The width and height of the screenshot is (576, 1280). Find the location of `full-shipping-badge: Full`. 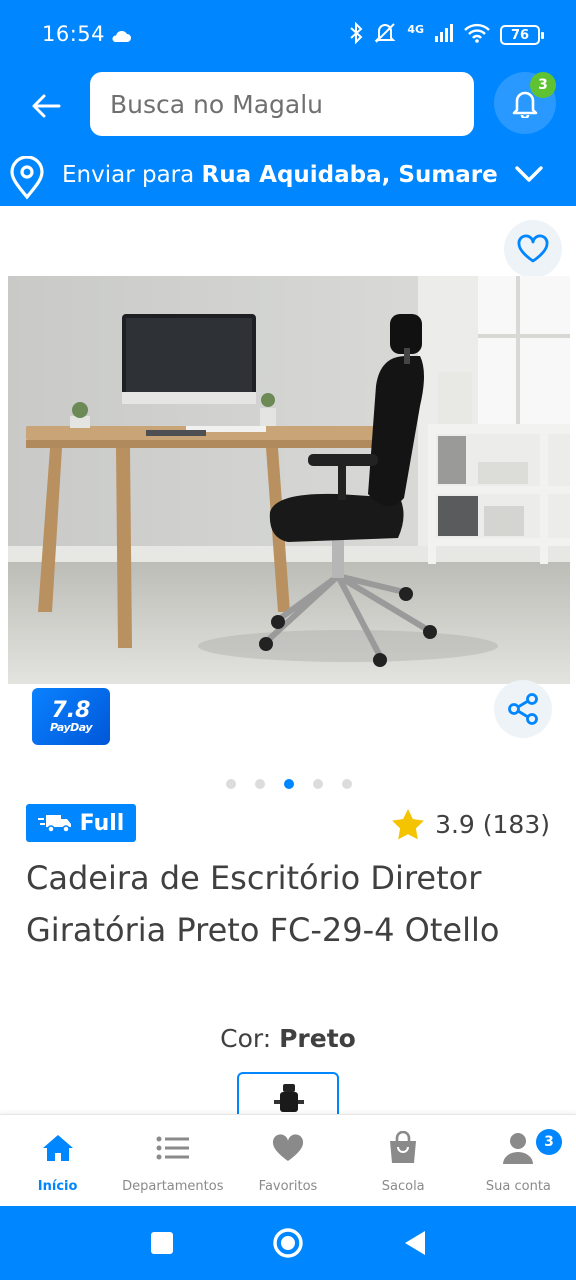

full-shipping-badge: Full is located at coordinates (81, 823).